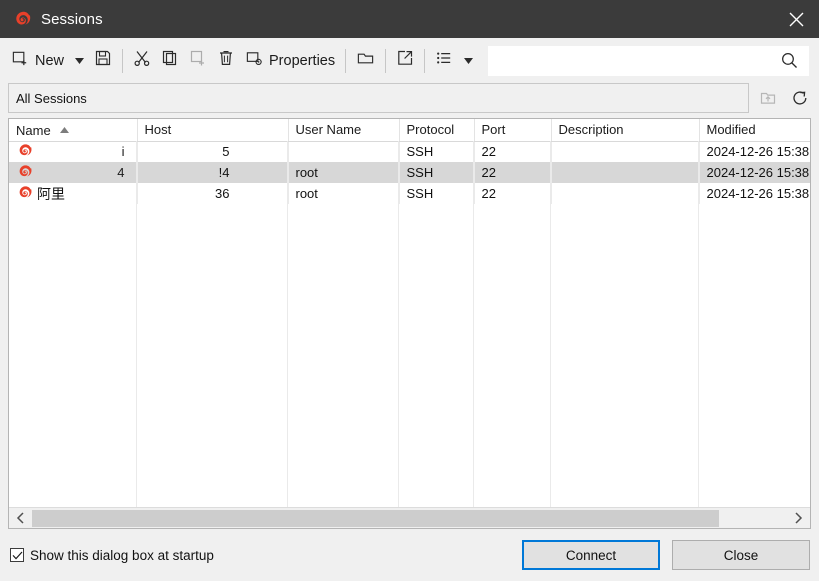 This screenshot has width=819, height=581. I want to click on checkbox-box, so click(17, 555).